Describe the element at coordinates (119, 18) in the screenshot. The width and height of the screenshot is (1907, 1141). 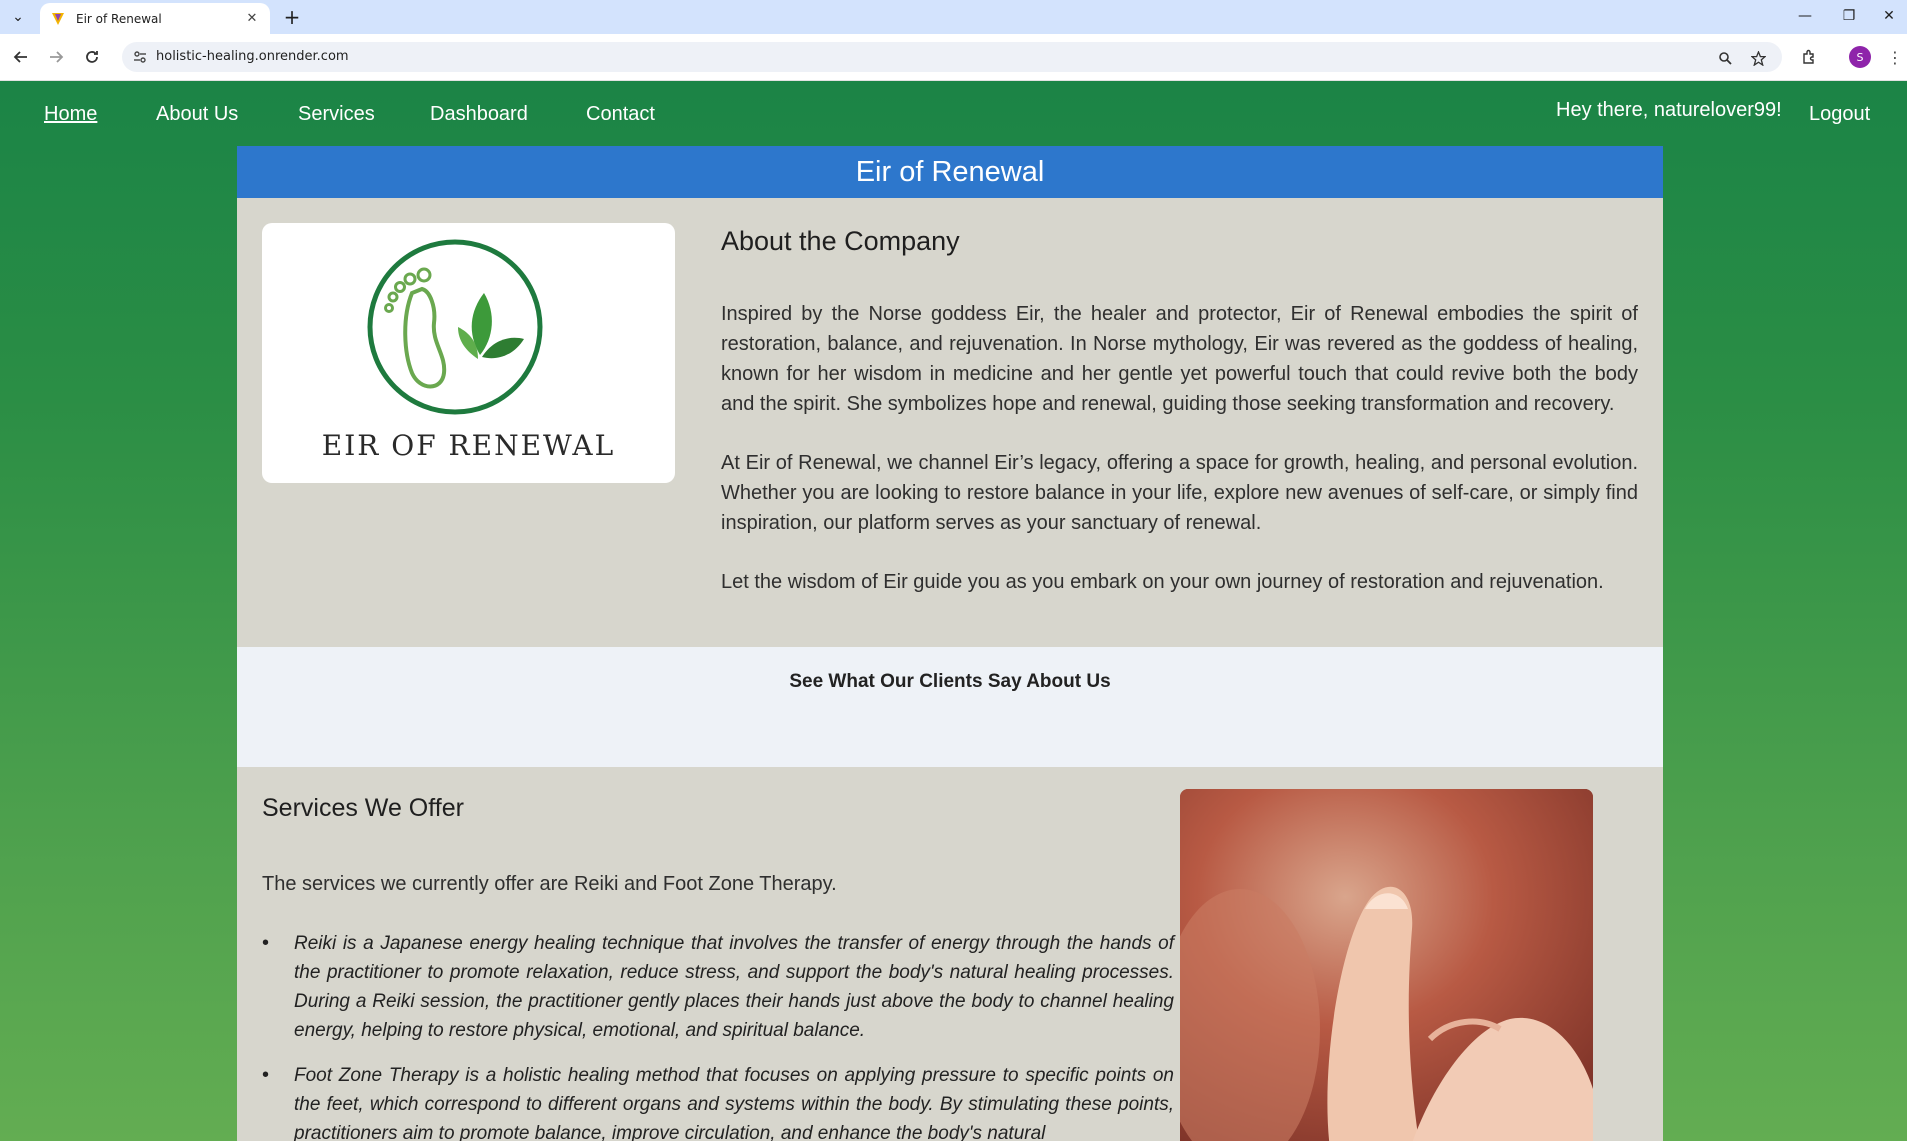
I see `tab-title: Eir of Renewal` at that location.